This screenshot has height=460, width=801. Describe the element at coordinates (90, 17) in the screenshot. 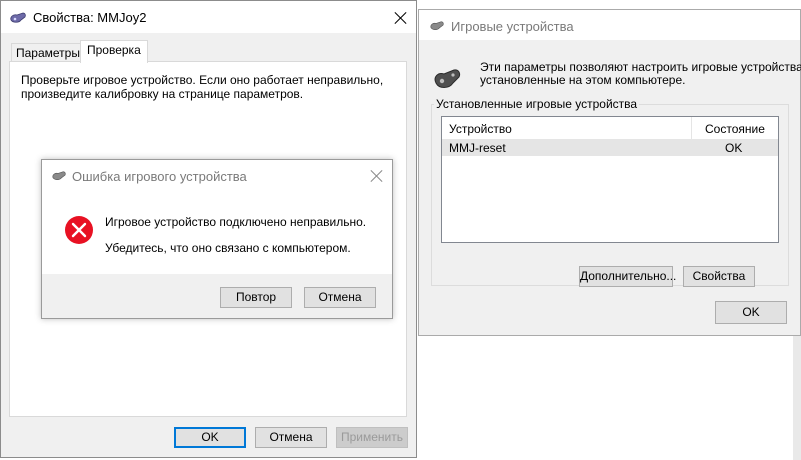

I see `properties-title: Свойства: MMJoy2` at that location.